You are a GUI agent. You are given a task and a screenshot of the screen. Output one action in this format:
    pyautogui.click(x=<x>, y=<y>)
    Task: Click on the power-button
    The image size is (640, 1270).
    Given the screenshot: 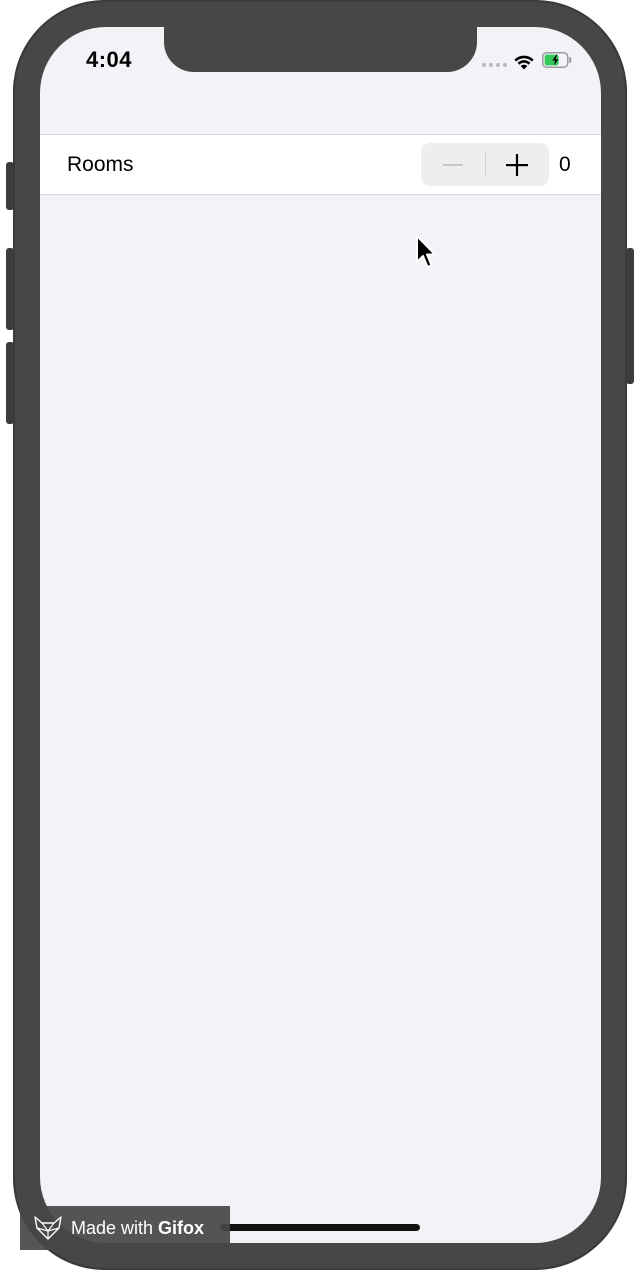 What is the action you would take?
    pyautogui.click(x=630, y=316)
    